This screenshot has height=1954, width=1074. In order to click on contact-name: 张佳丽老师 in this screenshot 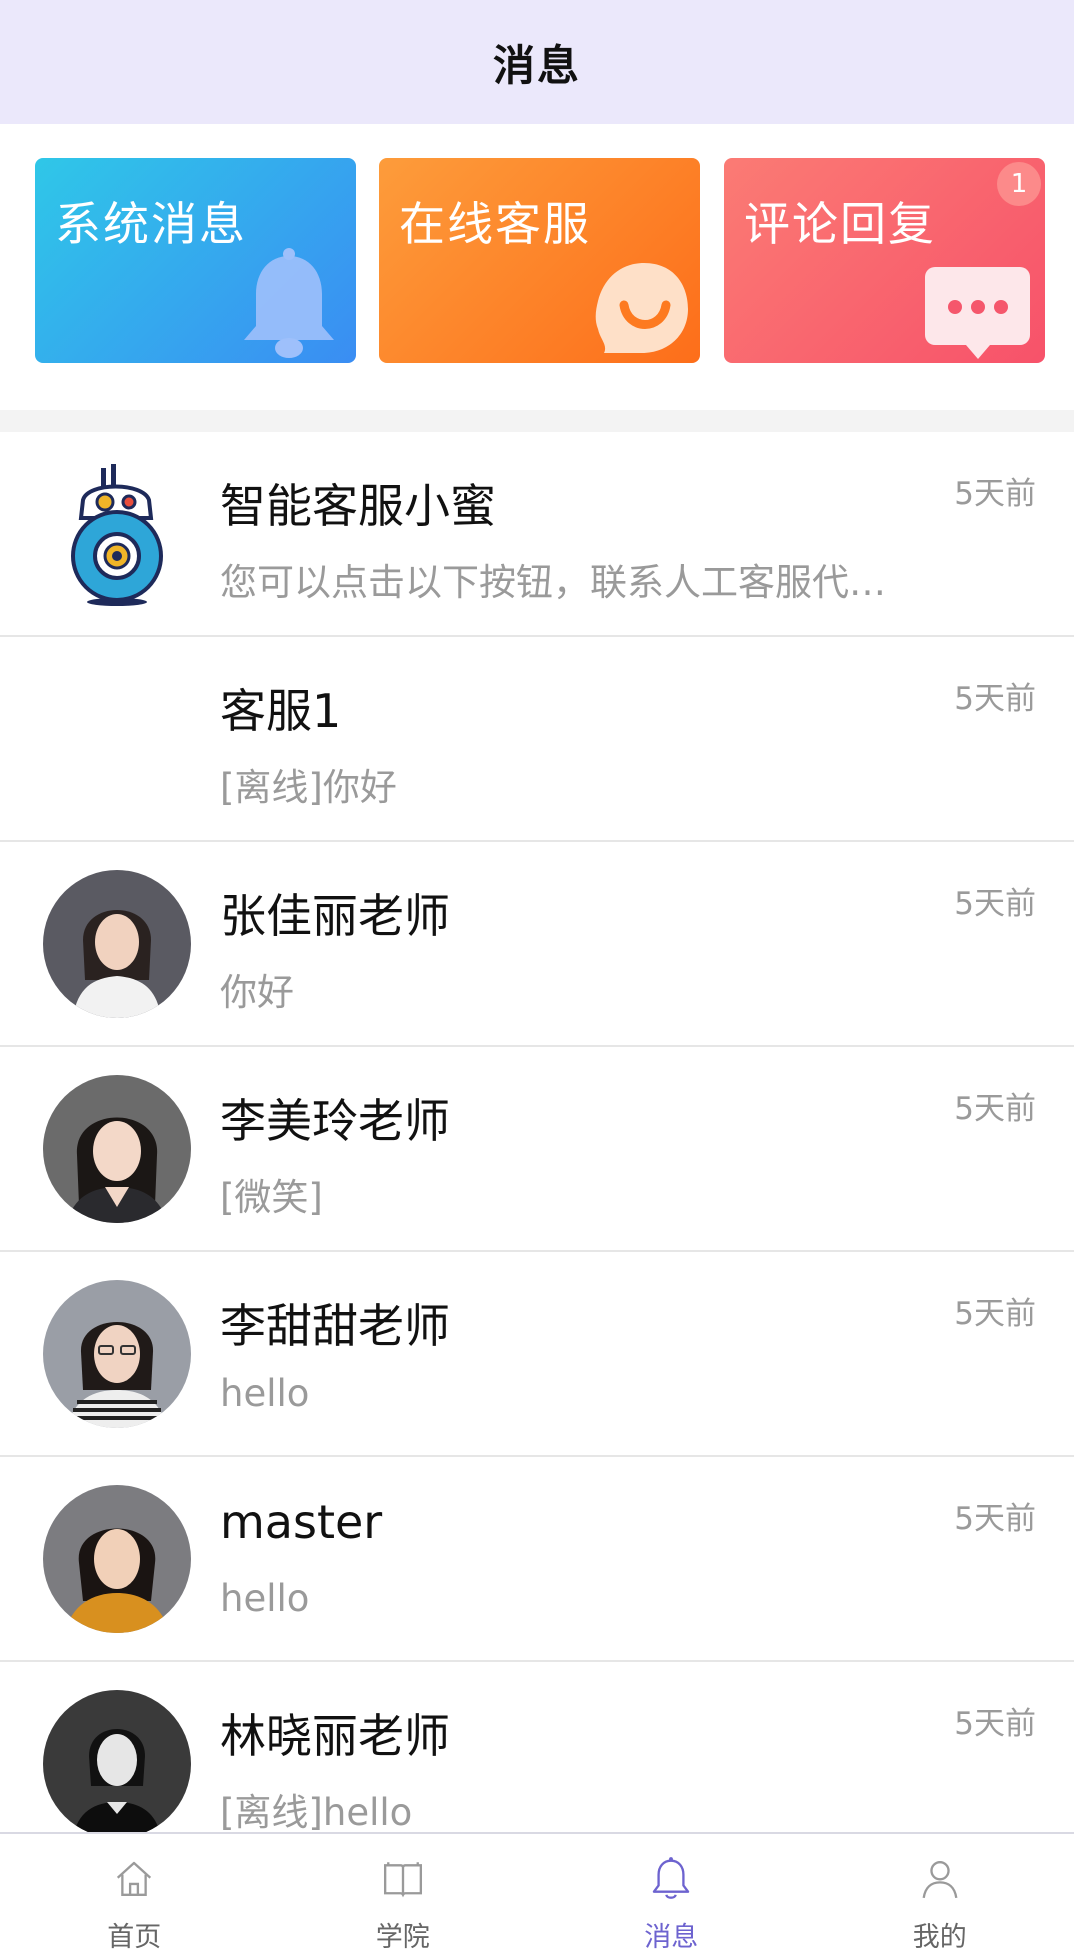, I will do `click(335, 916)`.